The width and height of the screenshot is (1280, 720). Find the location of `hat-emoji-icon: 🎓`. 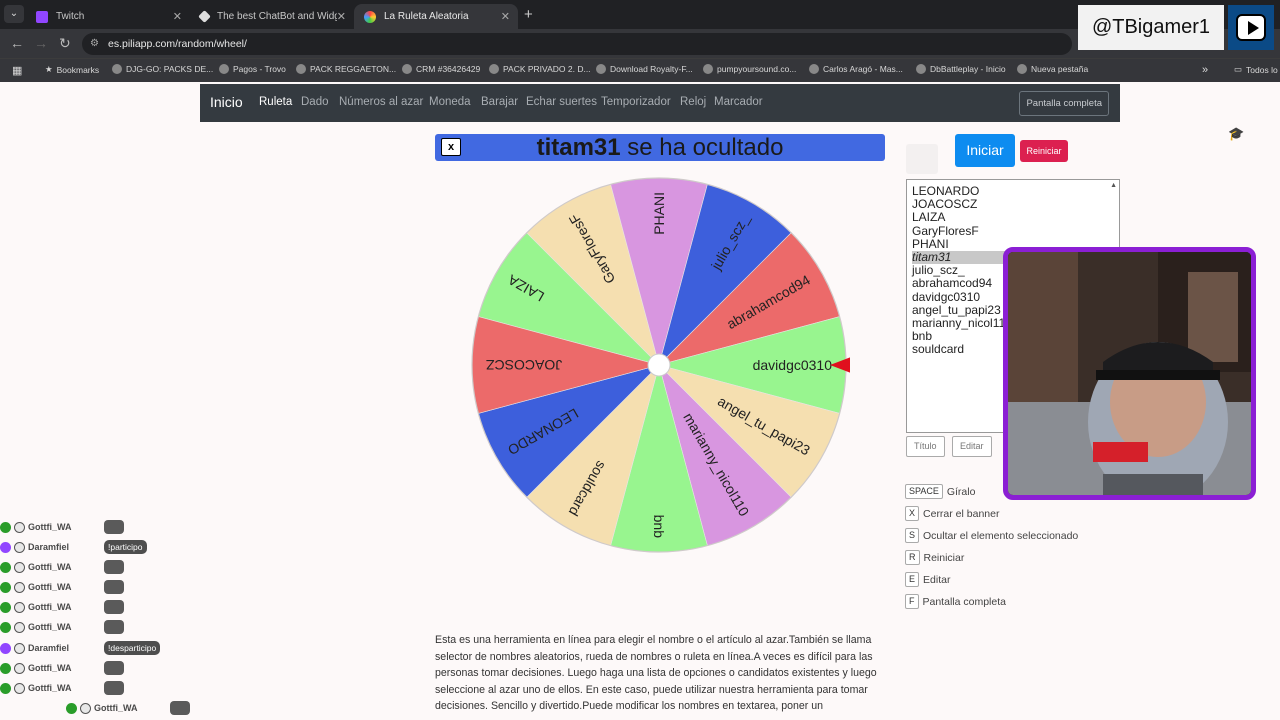

hat-emoji-icon: 🎓 is located at coordinates (1236, 133).